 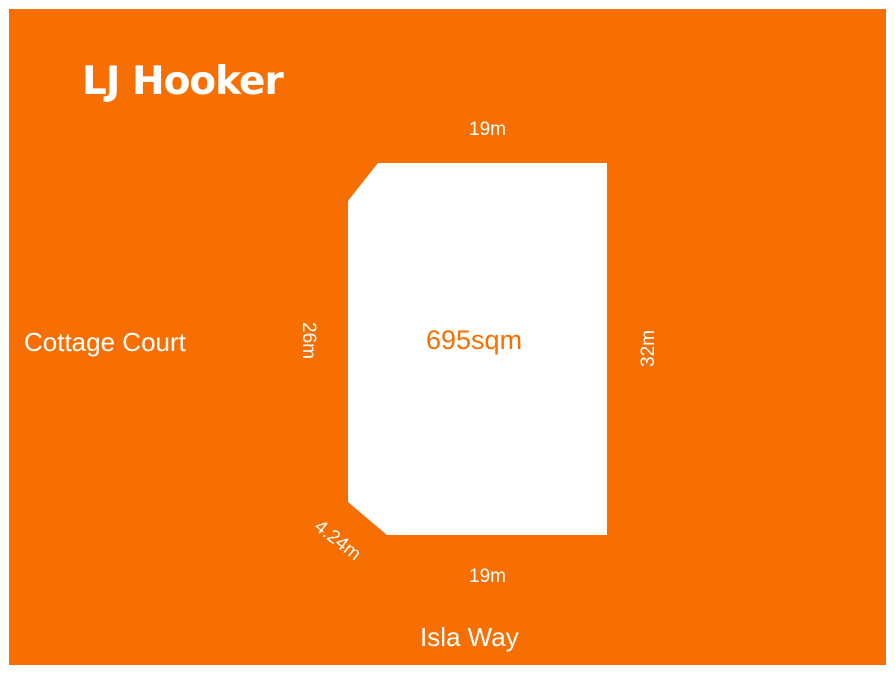 What do you see at coordinates (469, 637) in the screenshot?
I see `street-name-south: Isla Way` at bounding box center [469, 637].